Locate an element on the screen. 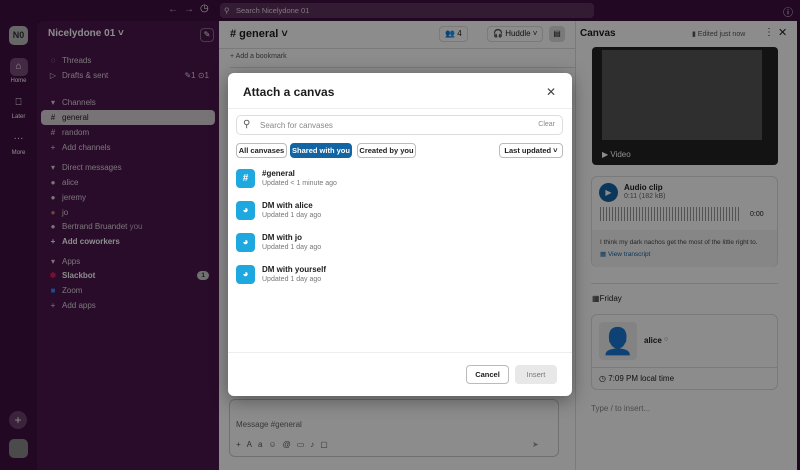  unread-badge: 1 is located at coordinates (203, 275).